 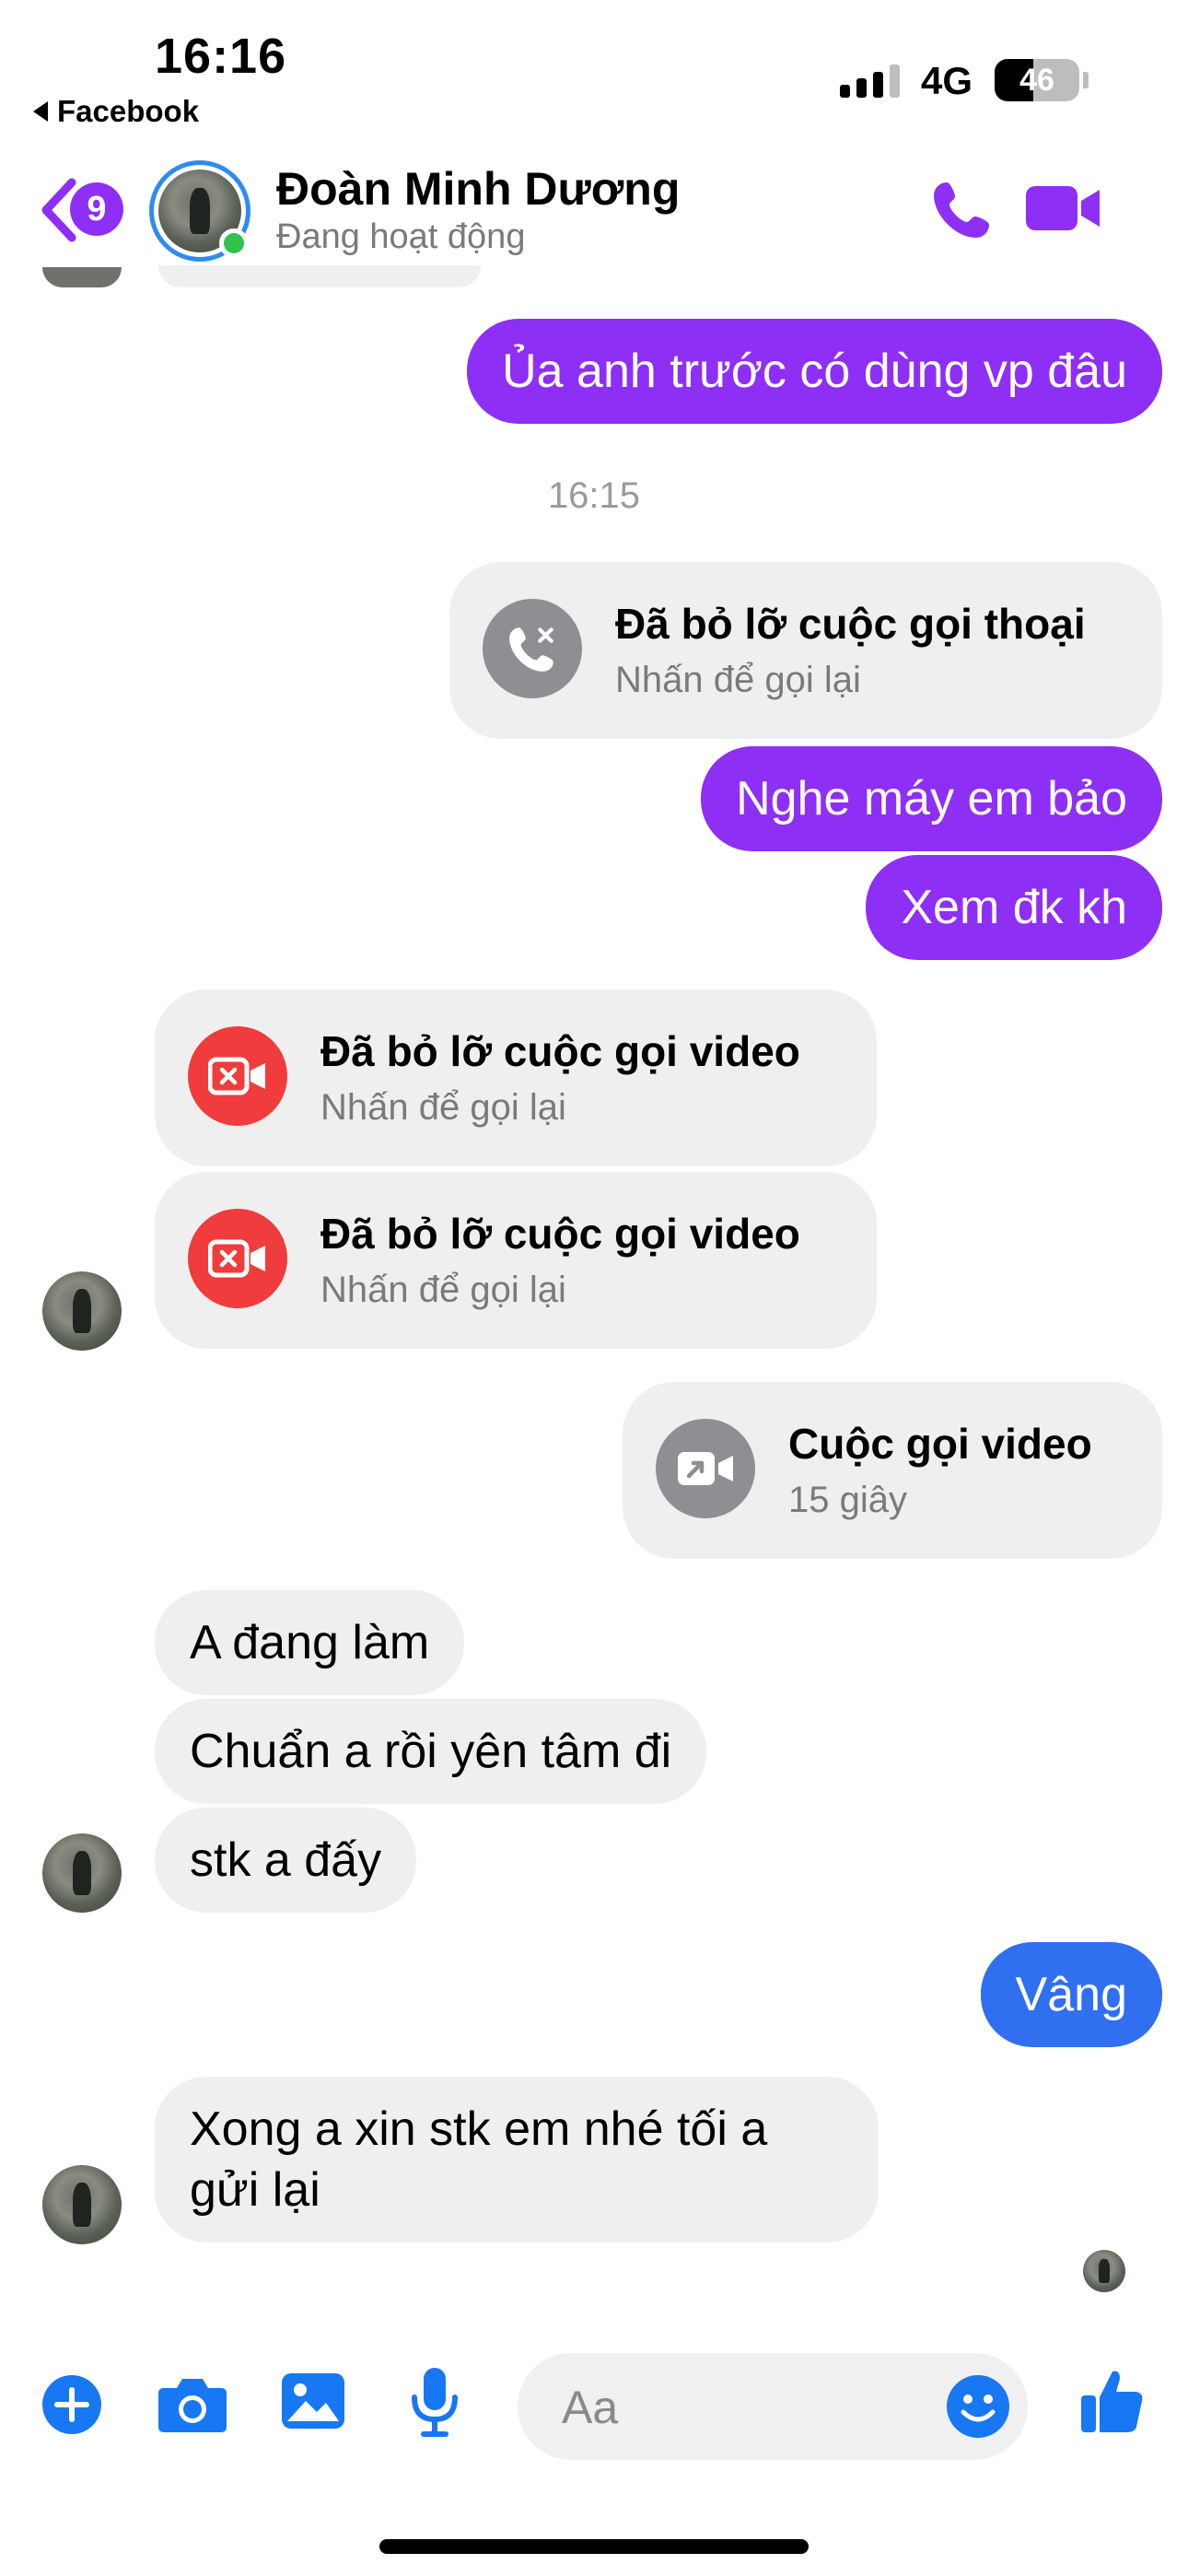 I want to click on contact-status: Đang hoạt động, so click(x=401, y=236).